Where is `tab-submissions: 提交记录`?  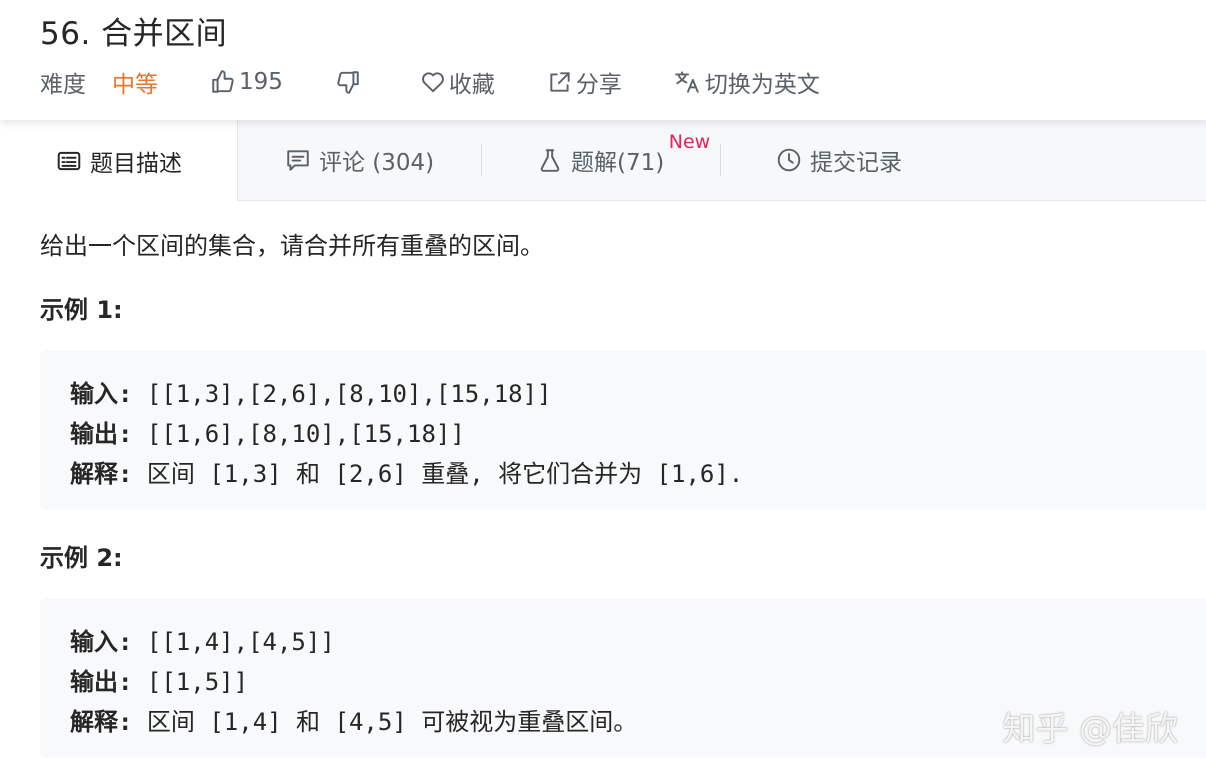 tab-submissions: 提交记录 is located at coordinates (839, 160).